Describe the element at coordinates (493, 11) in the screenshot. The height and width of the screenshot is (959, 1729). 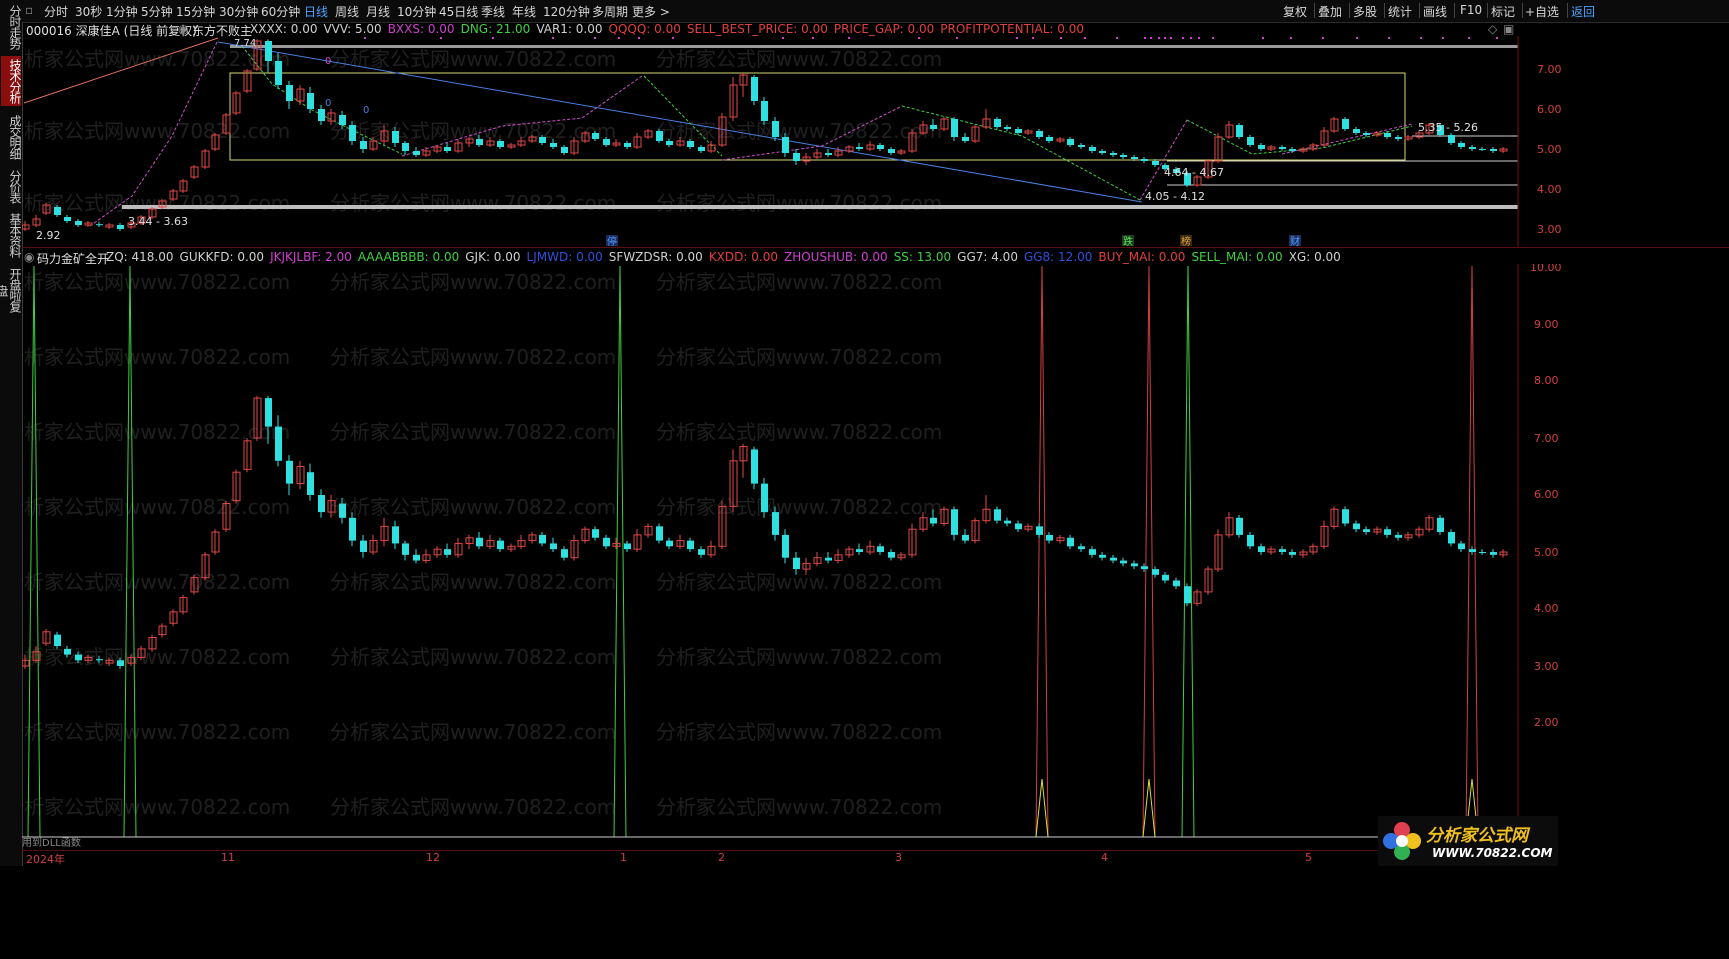
I see `period-tab: 季线` at that location.